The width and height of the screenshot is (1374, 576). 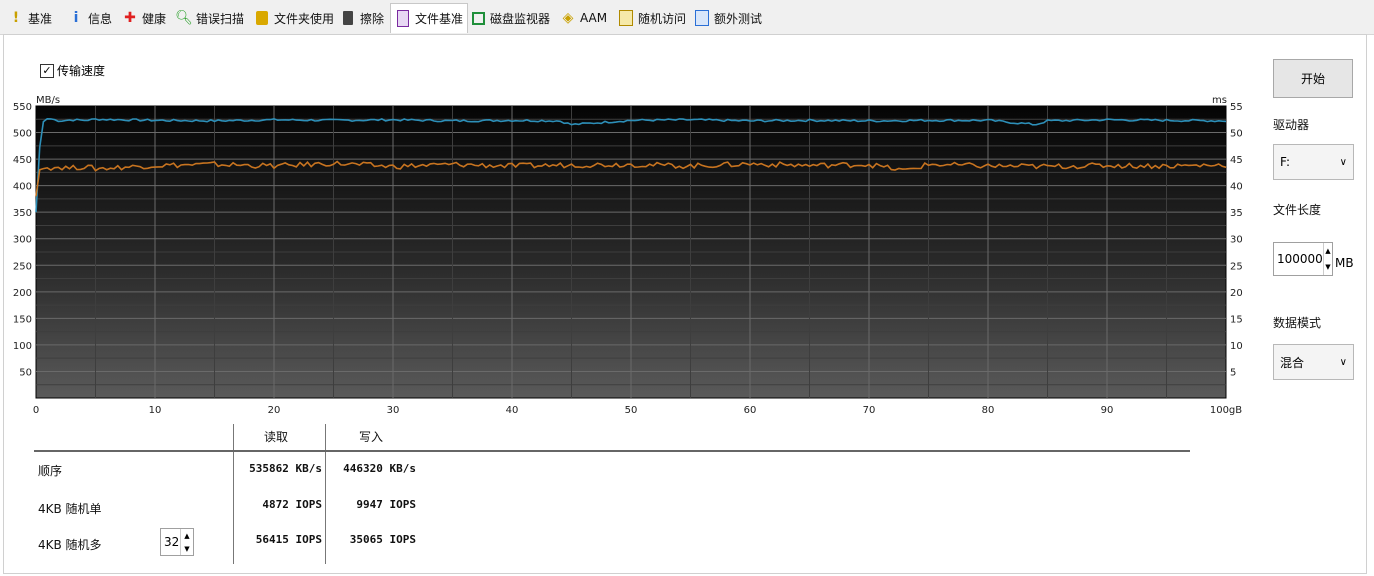 I want to click on tab-random-access: 随机访问, so click(x=652, y=18).